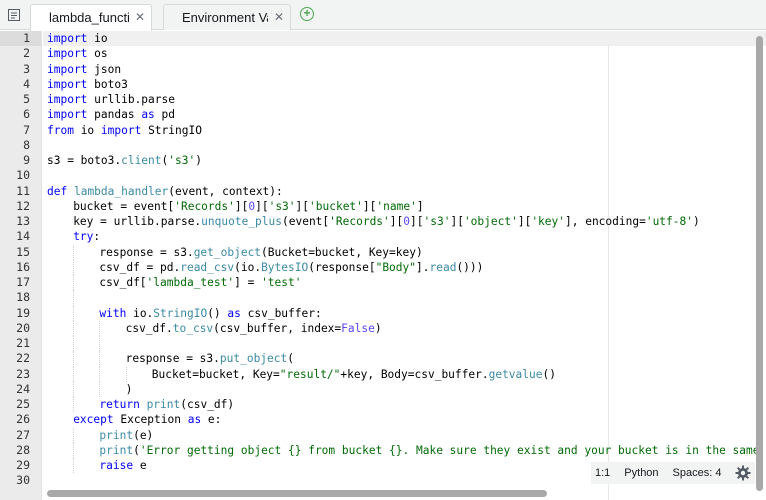 Image resolution: width=766 pixels, height=500 pixels. What do you see at coordinates (641, 473) in the screenshot?
I see `language-mode: Python` at bounding box center [641, 473].